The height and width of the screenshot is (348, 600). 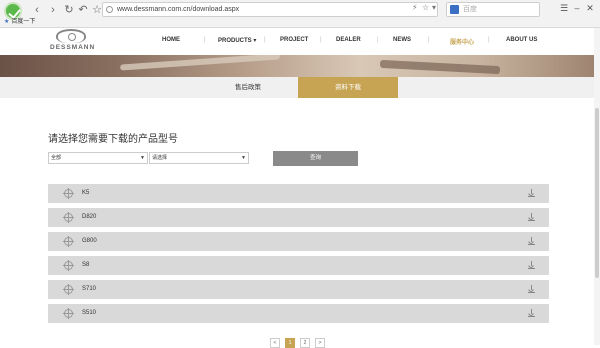 I want to click on dropdown-icon: ▾, so click(x=434, y=7).